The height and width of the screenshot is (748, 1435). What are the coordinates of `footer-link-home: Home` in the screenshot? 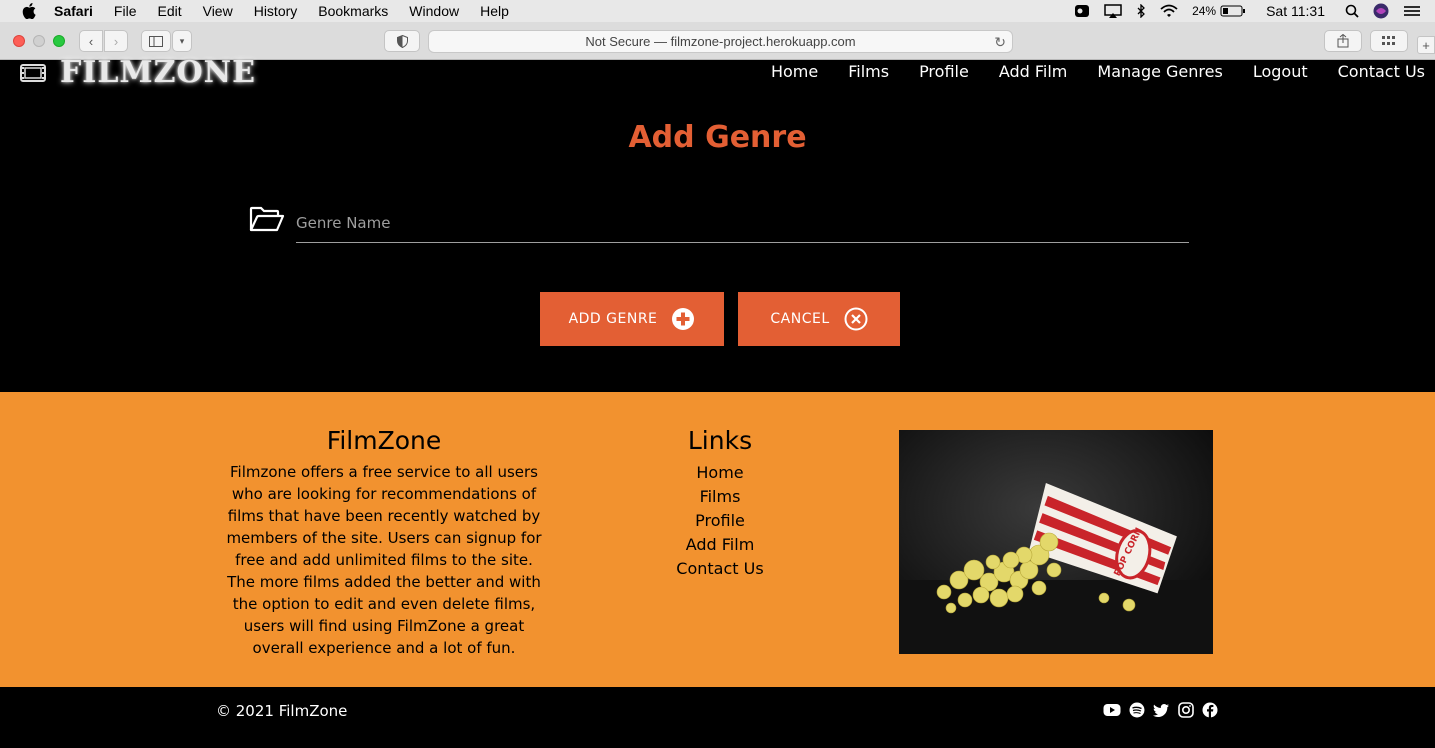 It's located at (720, 473).